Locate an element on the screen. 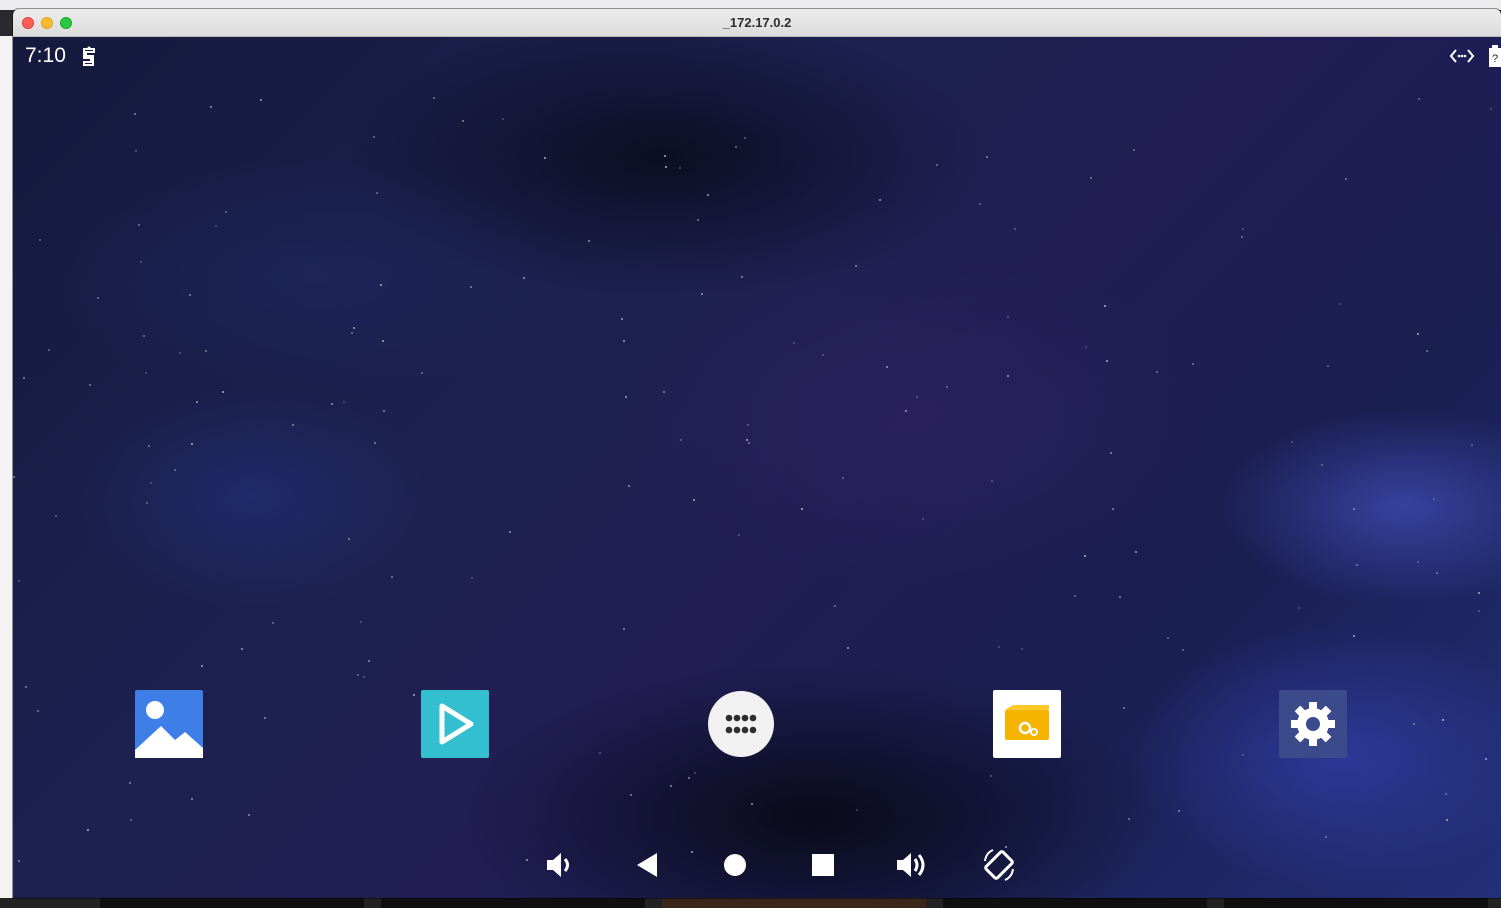  volume-down-icon is located at coordinates (559, 865).